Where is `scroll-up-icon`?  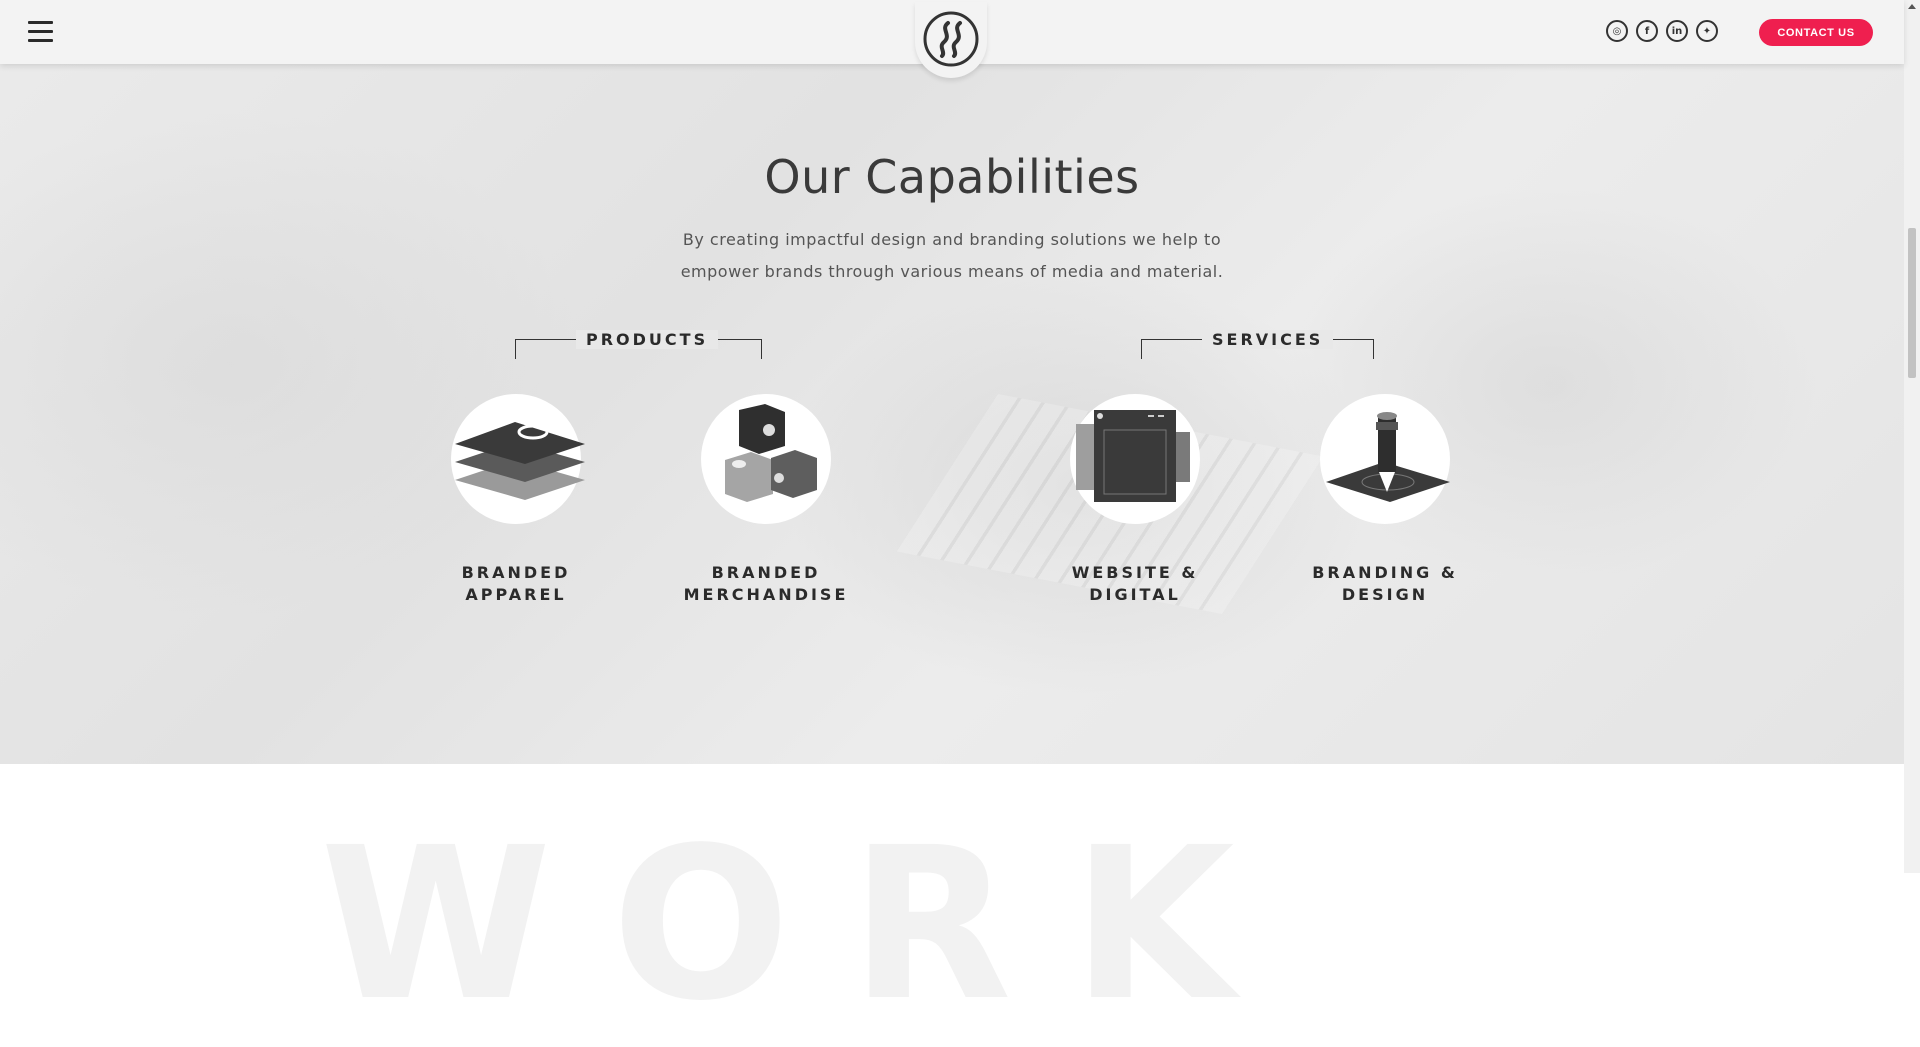 scroll-up-icon is located at coordinates (1912, 6).